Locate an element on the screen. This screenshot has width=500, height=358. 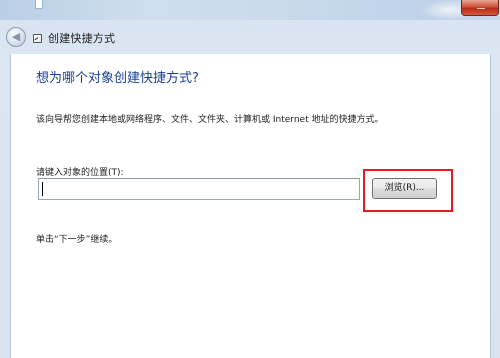
close-button is located at coordinates (480, 8).